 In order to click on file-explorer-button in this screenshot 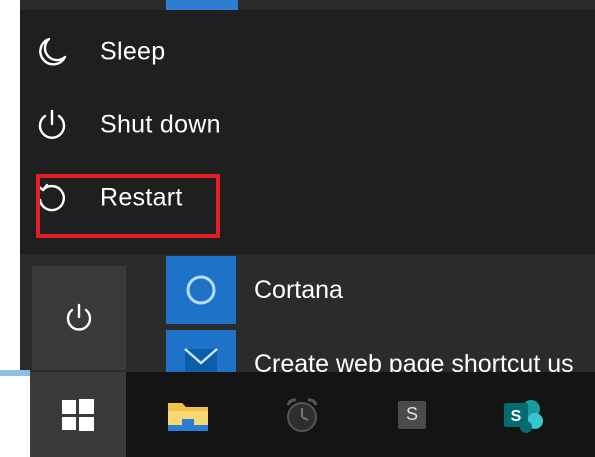, I will do `click(188, 414)`.